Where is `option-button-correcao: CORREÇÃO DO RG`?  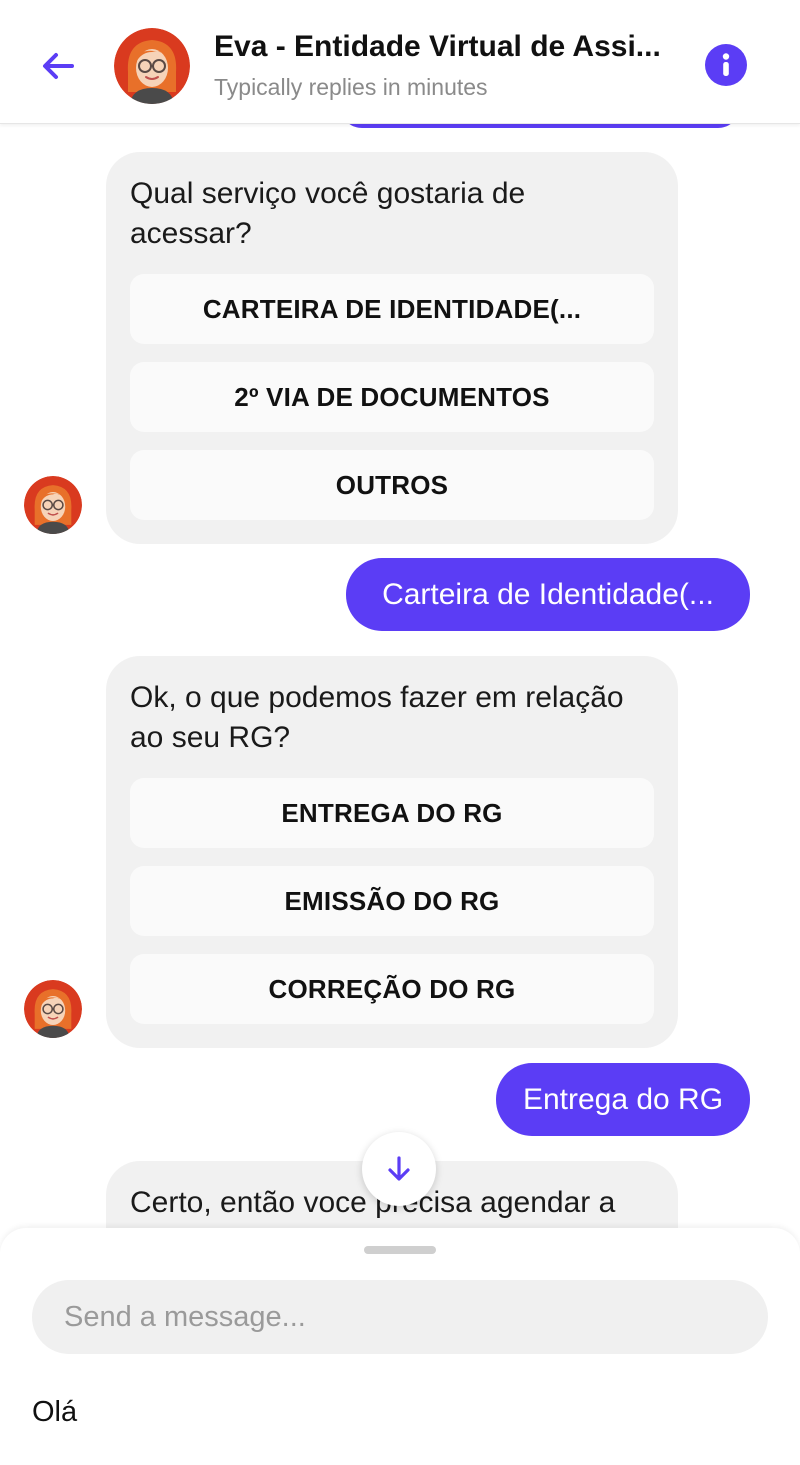
option-button-correcao: CORREÇÃO DO RG is located at coordinates (392, 989).